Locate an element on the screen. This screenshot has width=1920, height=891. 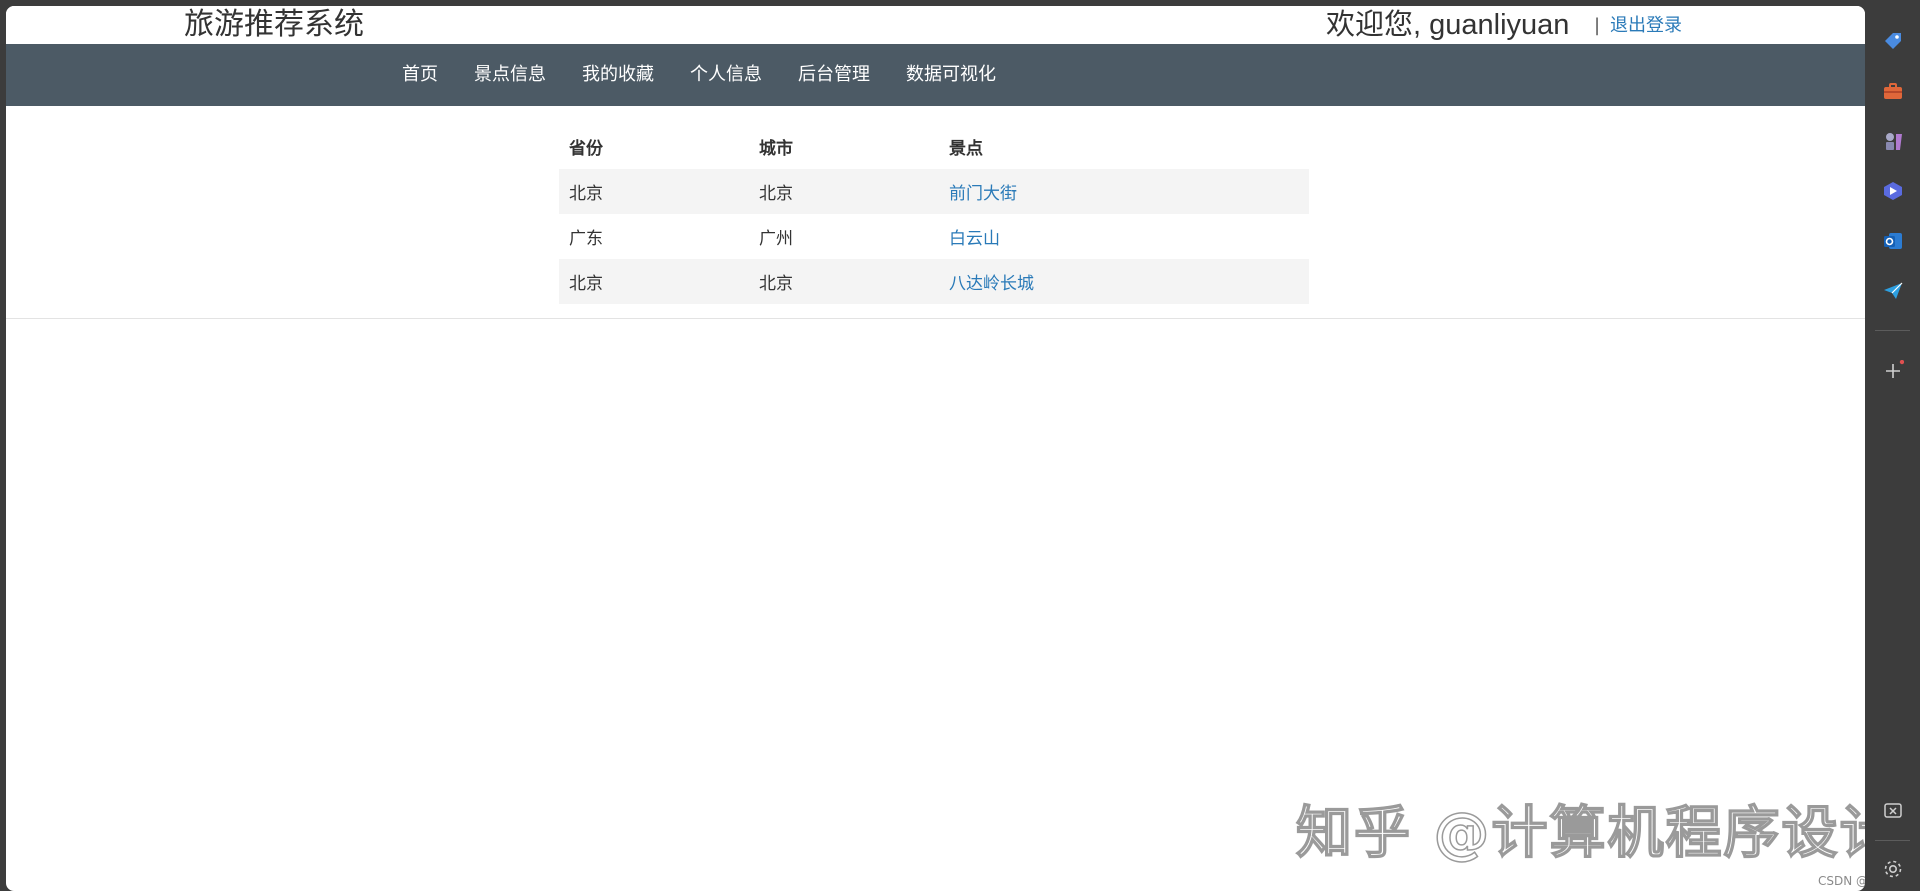
csdn-watermark: CSDN @汤姆 is located at coordinates (1841, 881).